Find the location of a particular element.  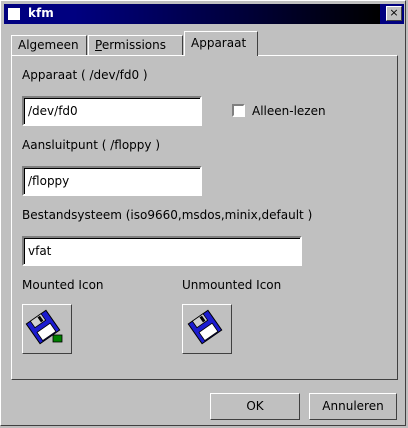

device-input: /dev/fd0 is located at coordinates (112, 111).